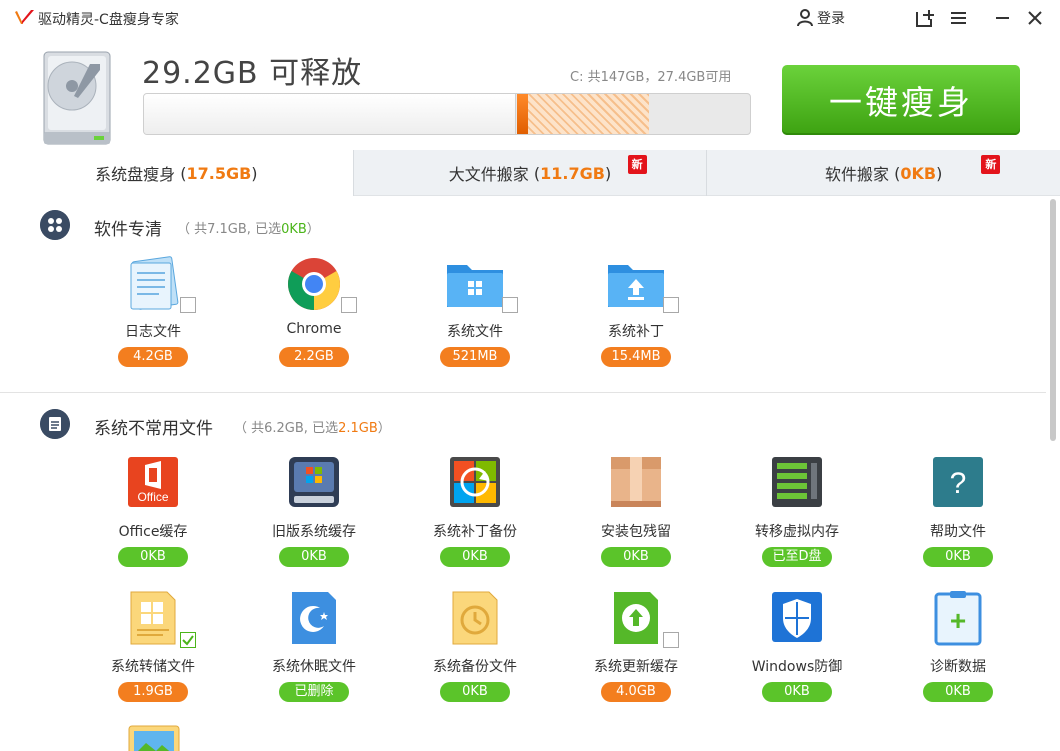 This screenshot has width=1060, height=751. What do you see at coordinates (636, 286) in the screenshot?
I see `patch-folder-icon` at bounding box center [636, 286].